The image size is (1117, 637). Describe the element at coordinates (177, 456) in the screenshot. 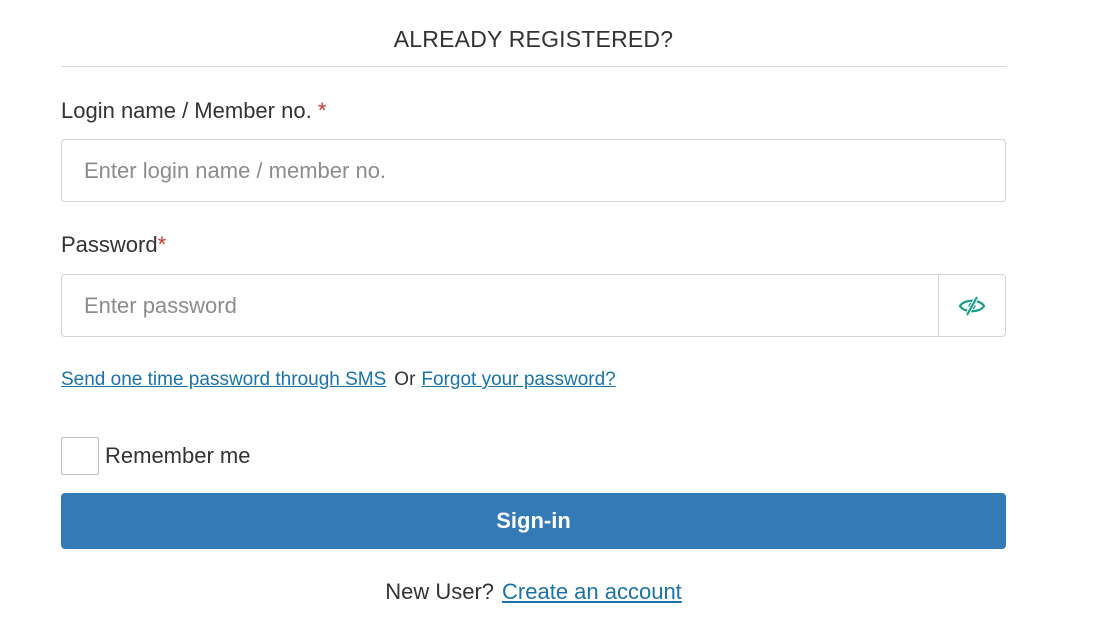

I see `remember-me-label: Remember me` at that location.